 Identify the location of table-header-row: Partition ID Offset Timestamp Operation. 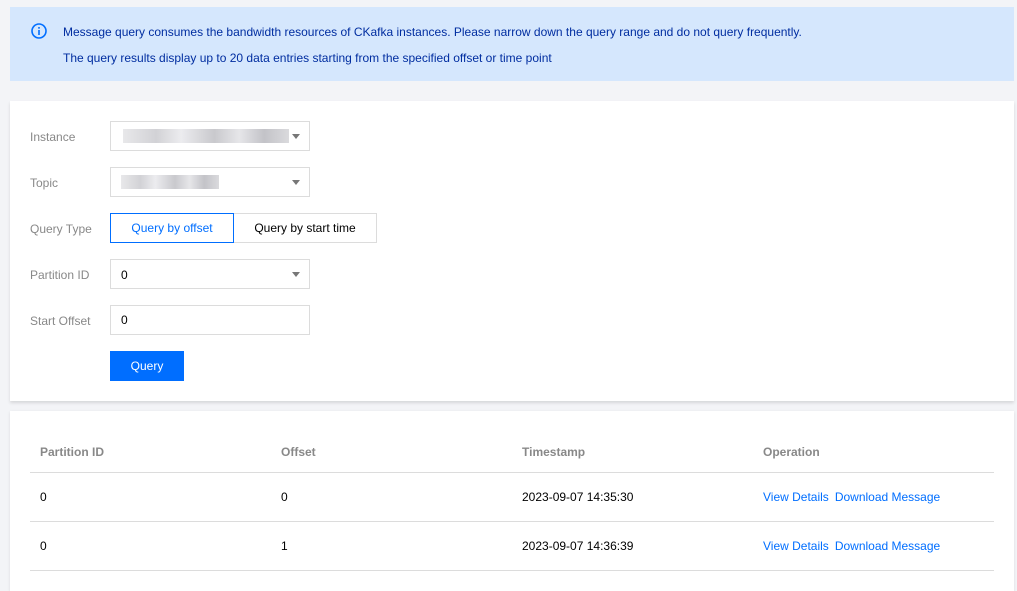
(512, 453).